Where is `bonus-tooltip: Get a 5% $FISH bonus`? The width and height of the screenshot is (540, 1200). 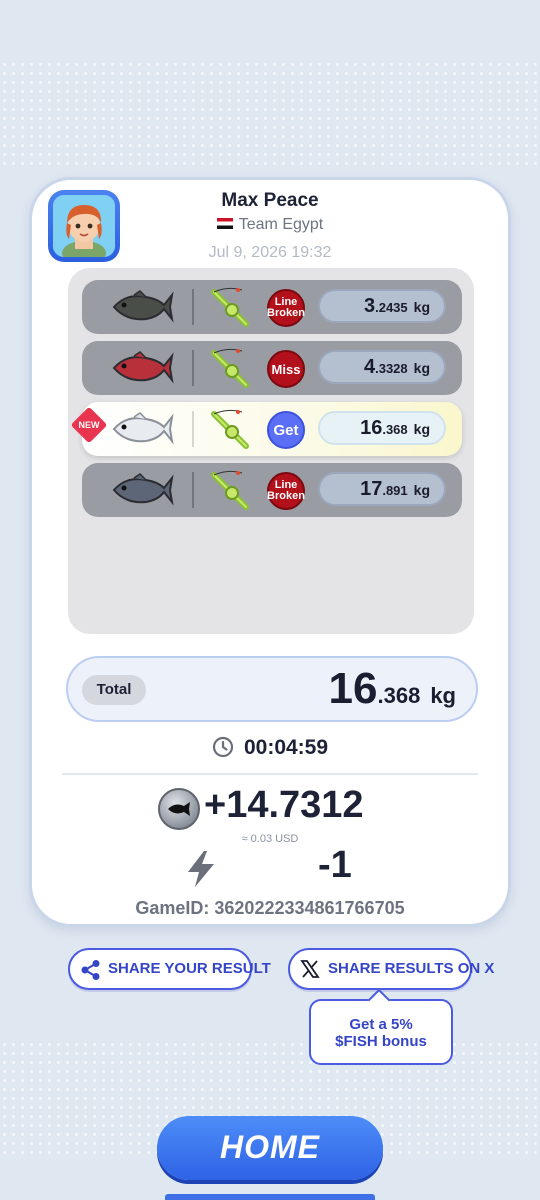 bonus-tooltip: Get a 5% $FISH bonus is located at coordinates (381, 1032).